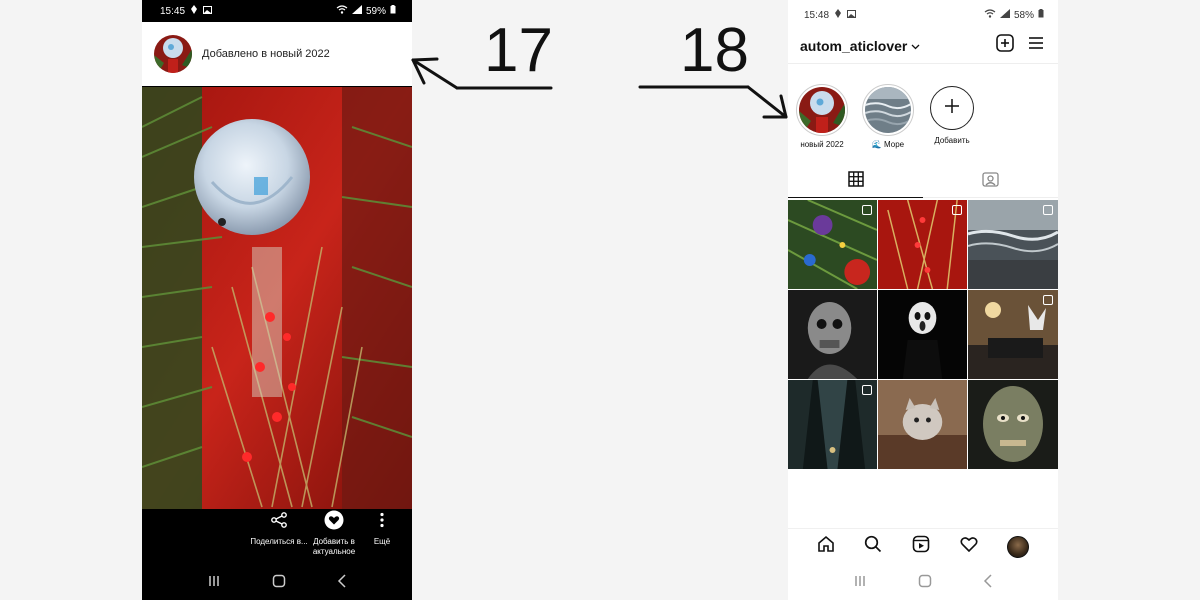 This screenshot has height=600, width=1200. I want to click on battery-level: 59%, so click(375, 11).